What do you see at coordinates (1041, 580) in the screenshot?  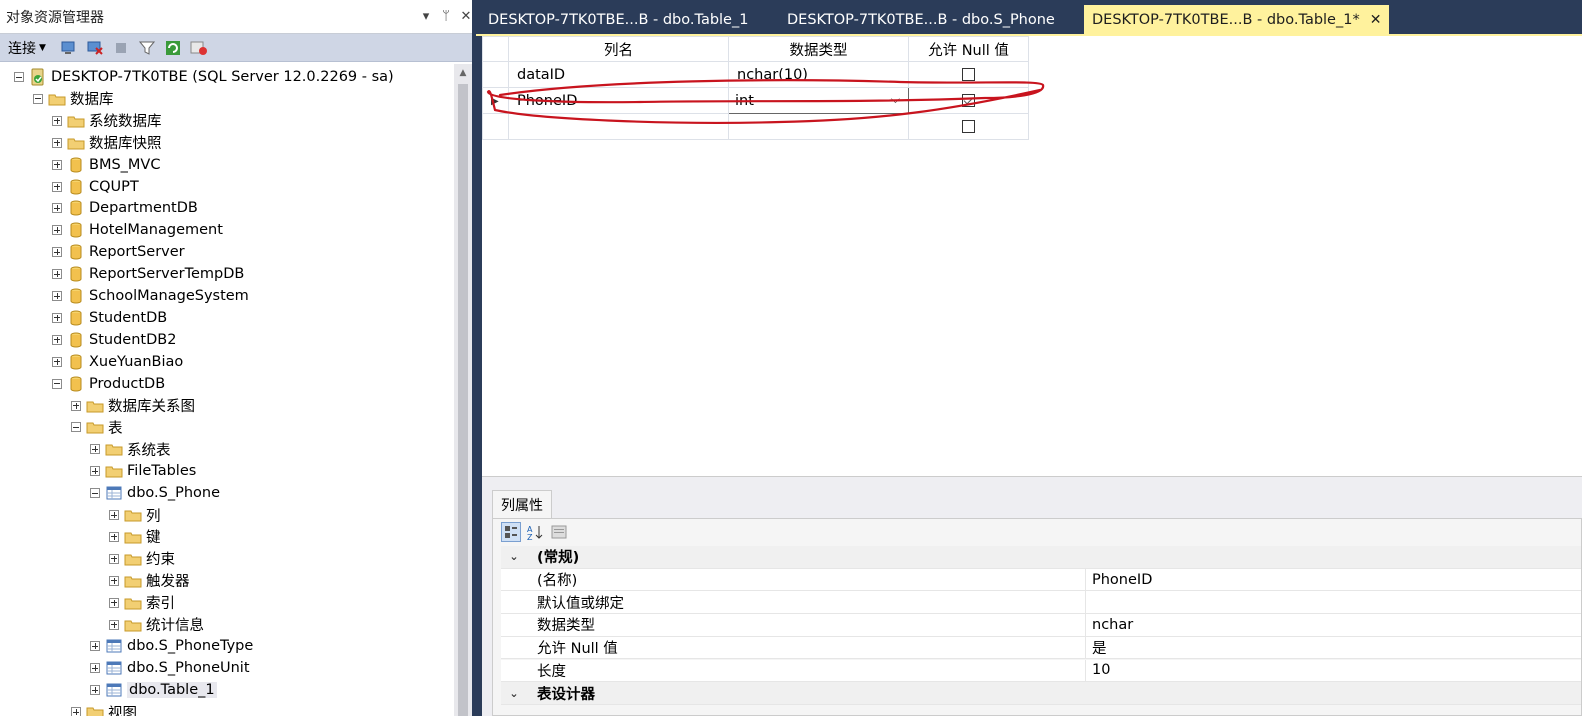 I see `property-row: (名称) PhoneID` at bounding box center [1041, 580].